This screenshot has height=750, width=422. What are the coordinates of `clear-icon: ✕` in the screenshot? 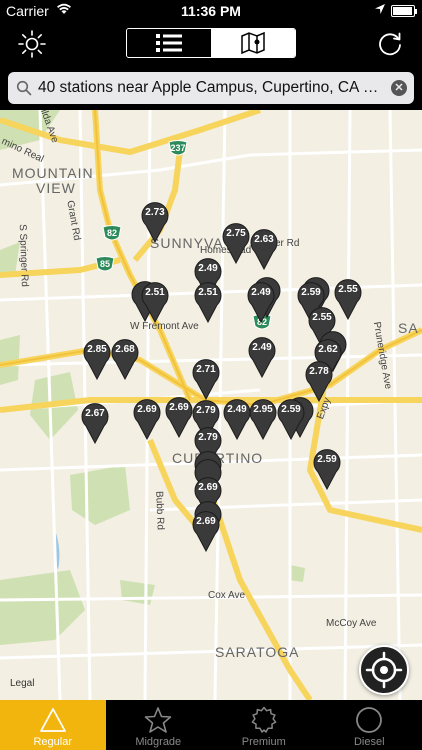 It's located at (399, 88).